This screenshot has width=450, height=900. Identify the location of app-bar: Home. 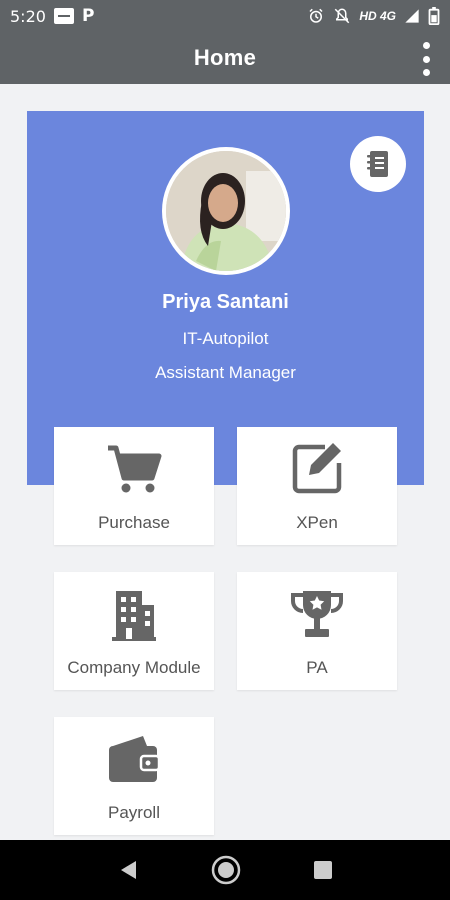
(225, 58).